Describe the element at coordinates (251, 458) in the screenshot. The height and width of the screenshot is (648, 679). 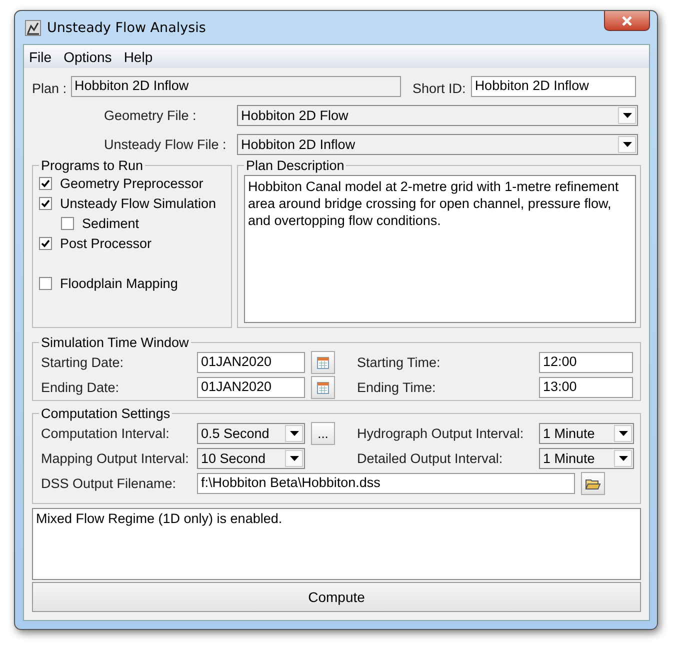
I see `interval-dropdown: 10 Second` at that location.